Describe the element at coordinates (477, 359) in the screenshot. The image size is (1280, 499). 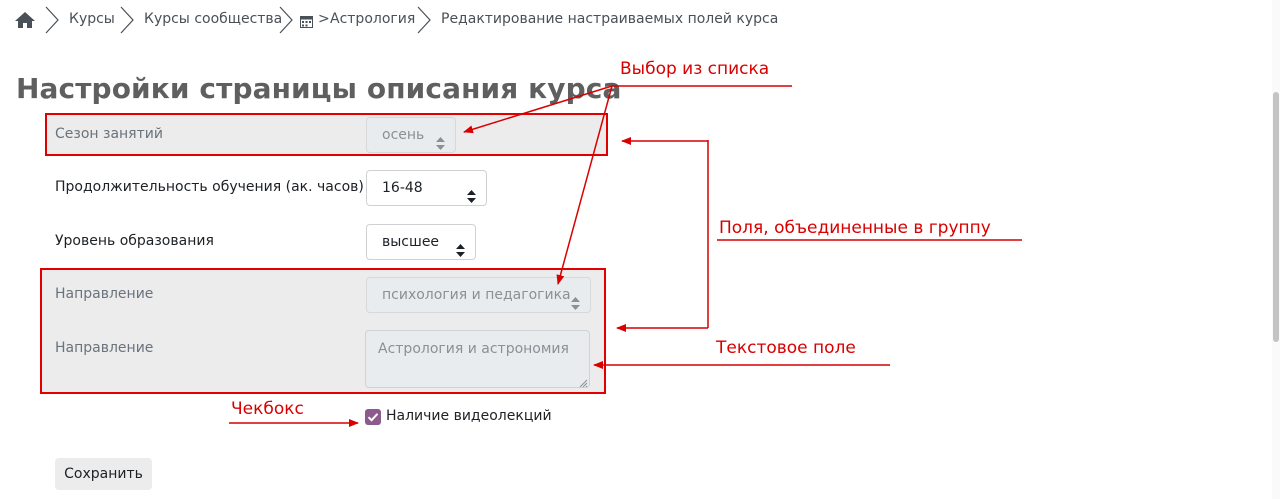
I see `direction-textarea: Астрология и астрономия` at that location.